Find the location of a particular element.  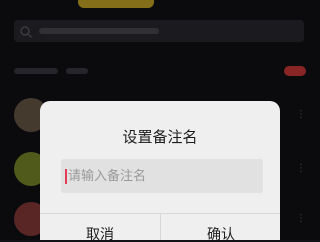

dialog-title: 设置备注名 is located at coordinates (160, 137).